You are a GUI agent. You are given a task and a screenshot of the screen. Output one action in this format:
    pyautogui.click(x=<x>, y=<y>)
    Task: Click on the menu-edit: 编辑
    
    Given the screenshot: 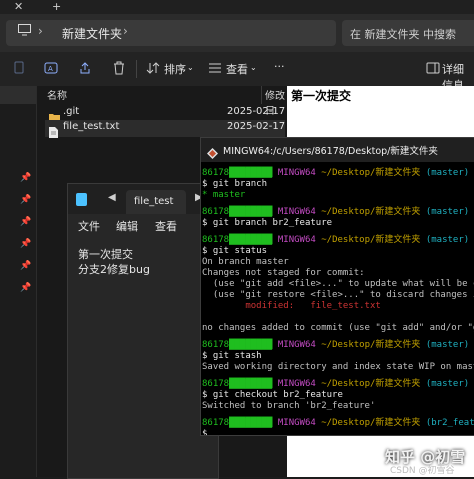 What is the action you would take?
    pyautogui.click(x=127, y=226)
    